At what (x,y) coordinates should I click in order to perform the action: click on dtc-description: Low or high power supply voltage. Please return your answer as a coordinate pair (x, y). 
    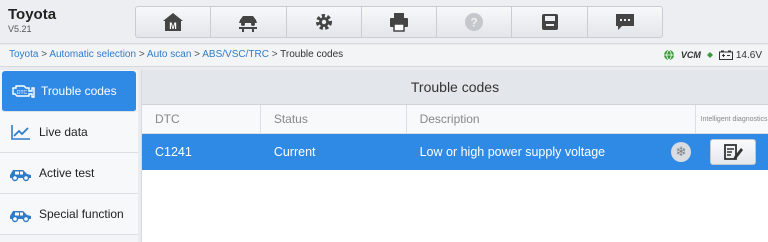
    Looking at the image, I should click on (512, 152).